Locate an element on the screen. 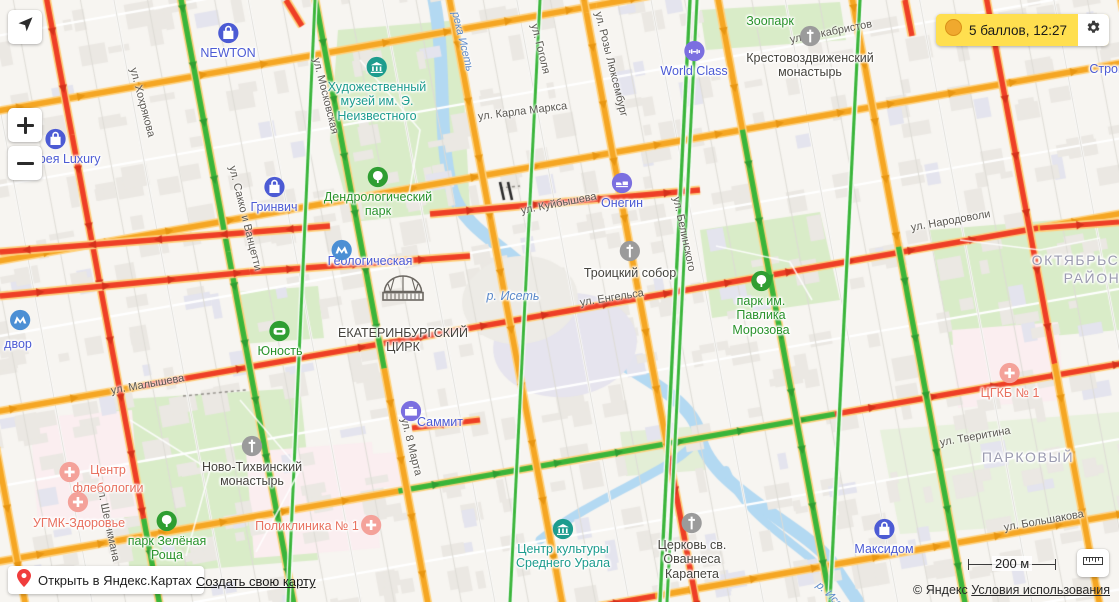 The width and height of the screenshot is (1119, 602). poi-teal: Художественный музей им. Э. Неизвестного is located at coordinates (377, 89).